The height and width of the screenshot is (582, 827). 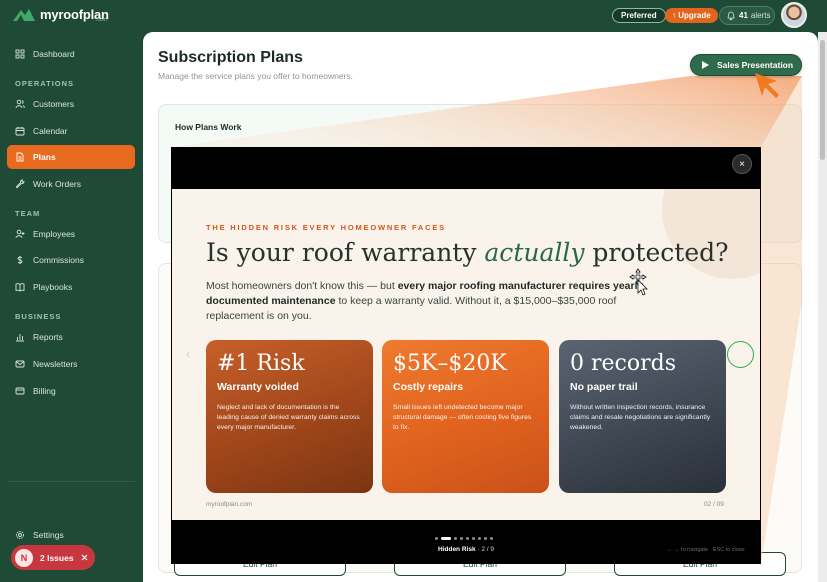 I want to click on sidebar-item-commissions: Commissions, so click(x=71, y=260).